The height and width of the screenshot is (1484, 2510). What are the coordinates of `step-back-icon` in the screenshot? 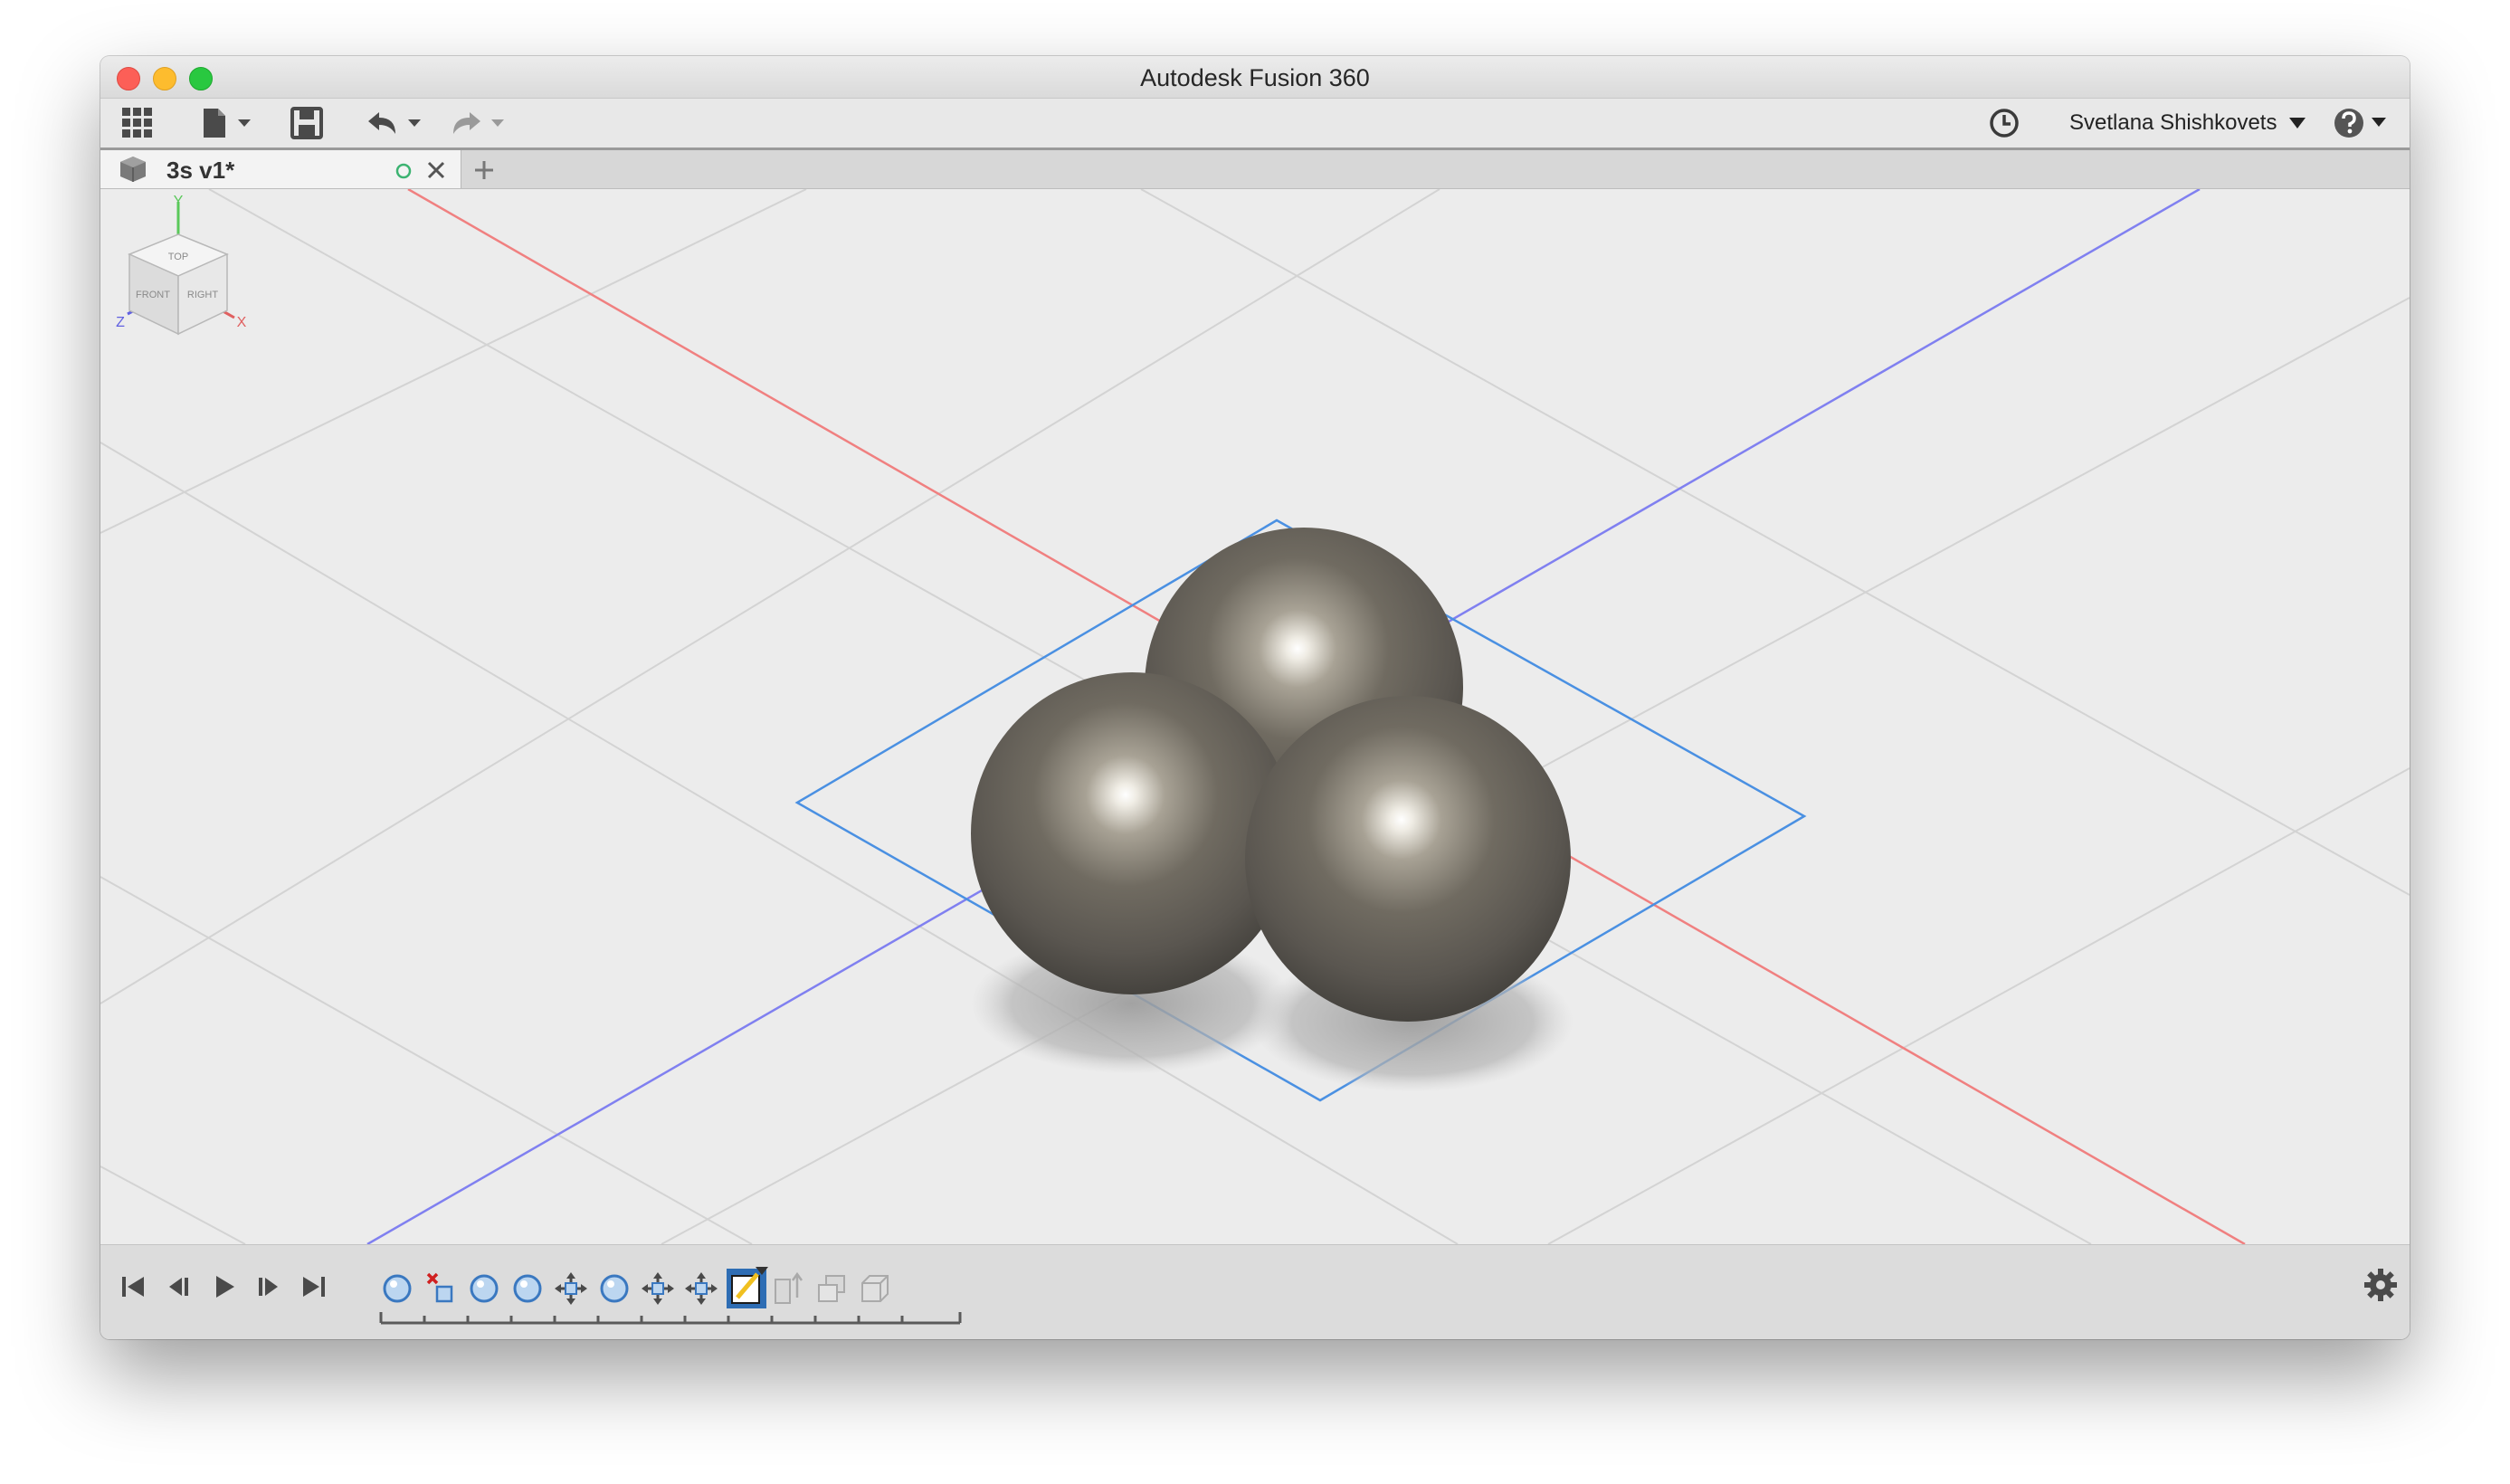 It's located at (178, 1286).